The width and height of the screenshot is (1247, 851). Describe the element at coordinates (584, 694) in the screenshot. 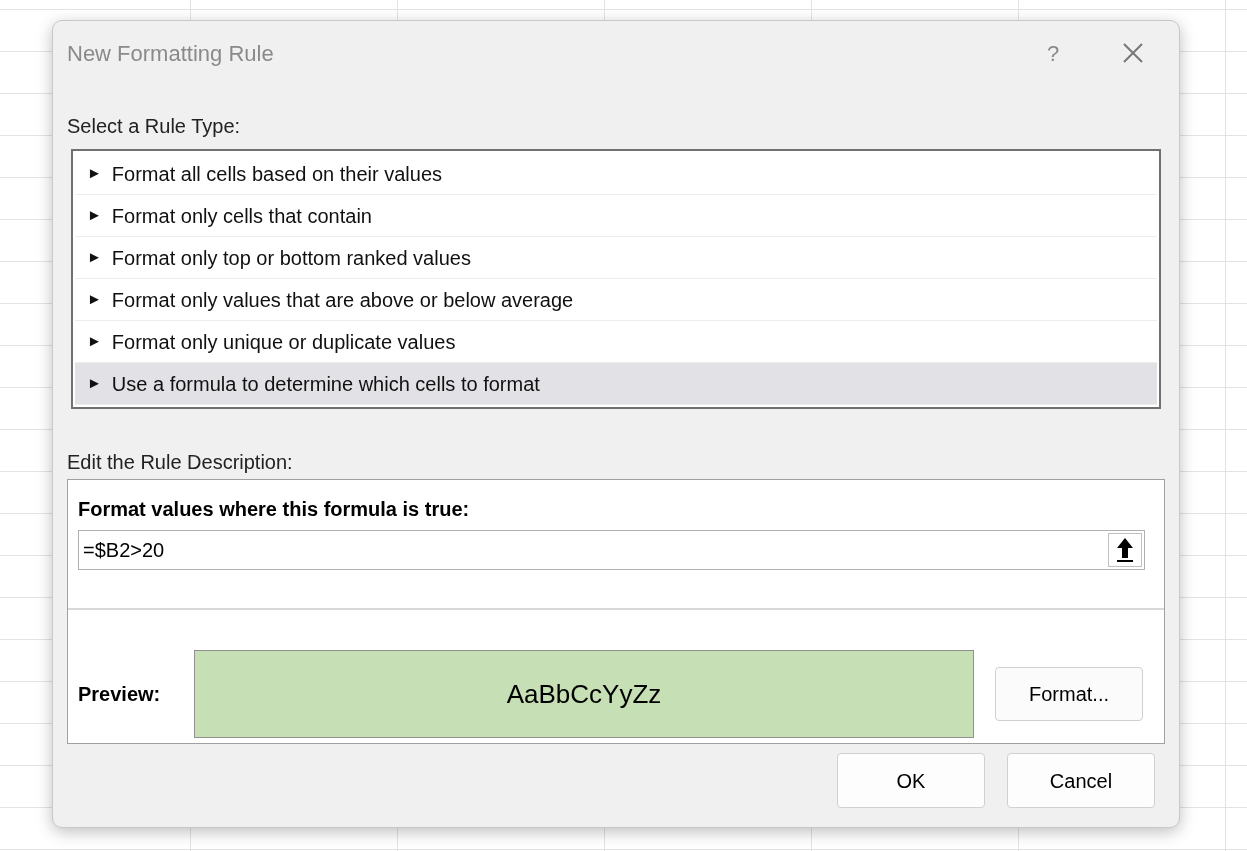

I see `preview-box: AaBbCcYyZz` at that location.